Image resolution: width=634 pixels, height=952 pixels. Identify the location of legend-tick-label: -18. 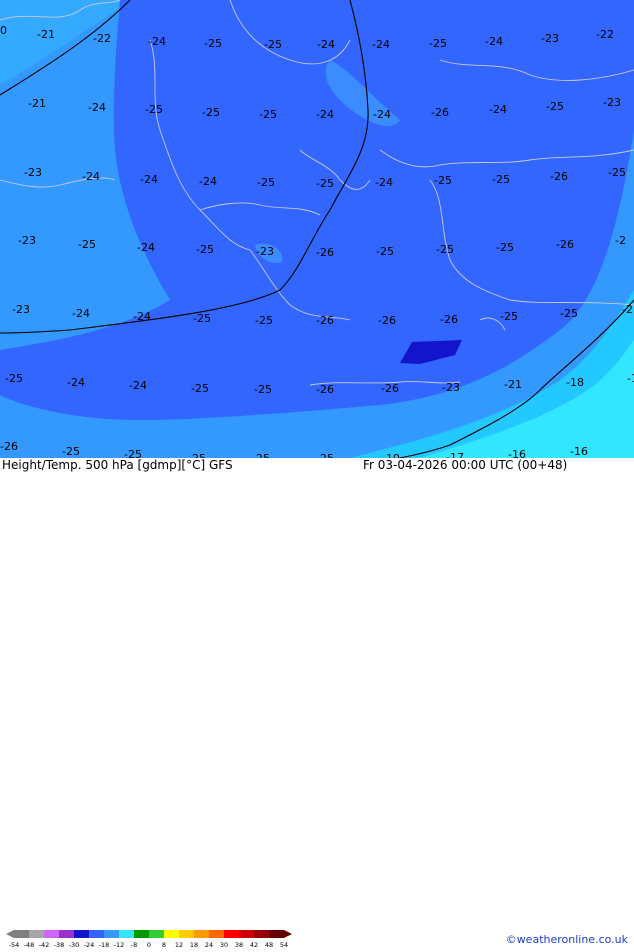
(104, 944).